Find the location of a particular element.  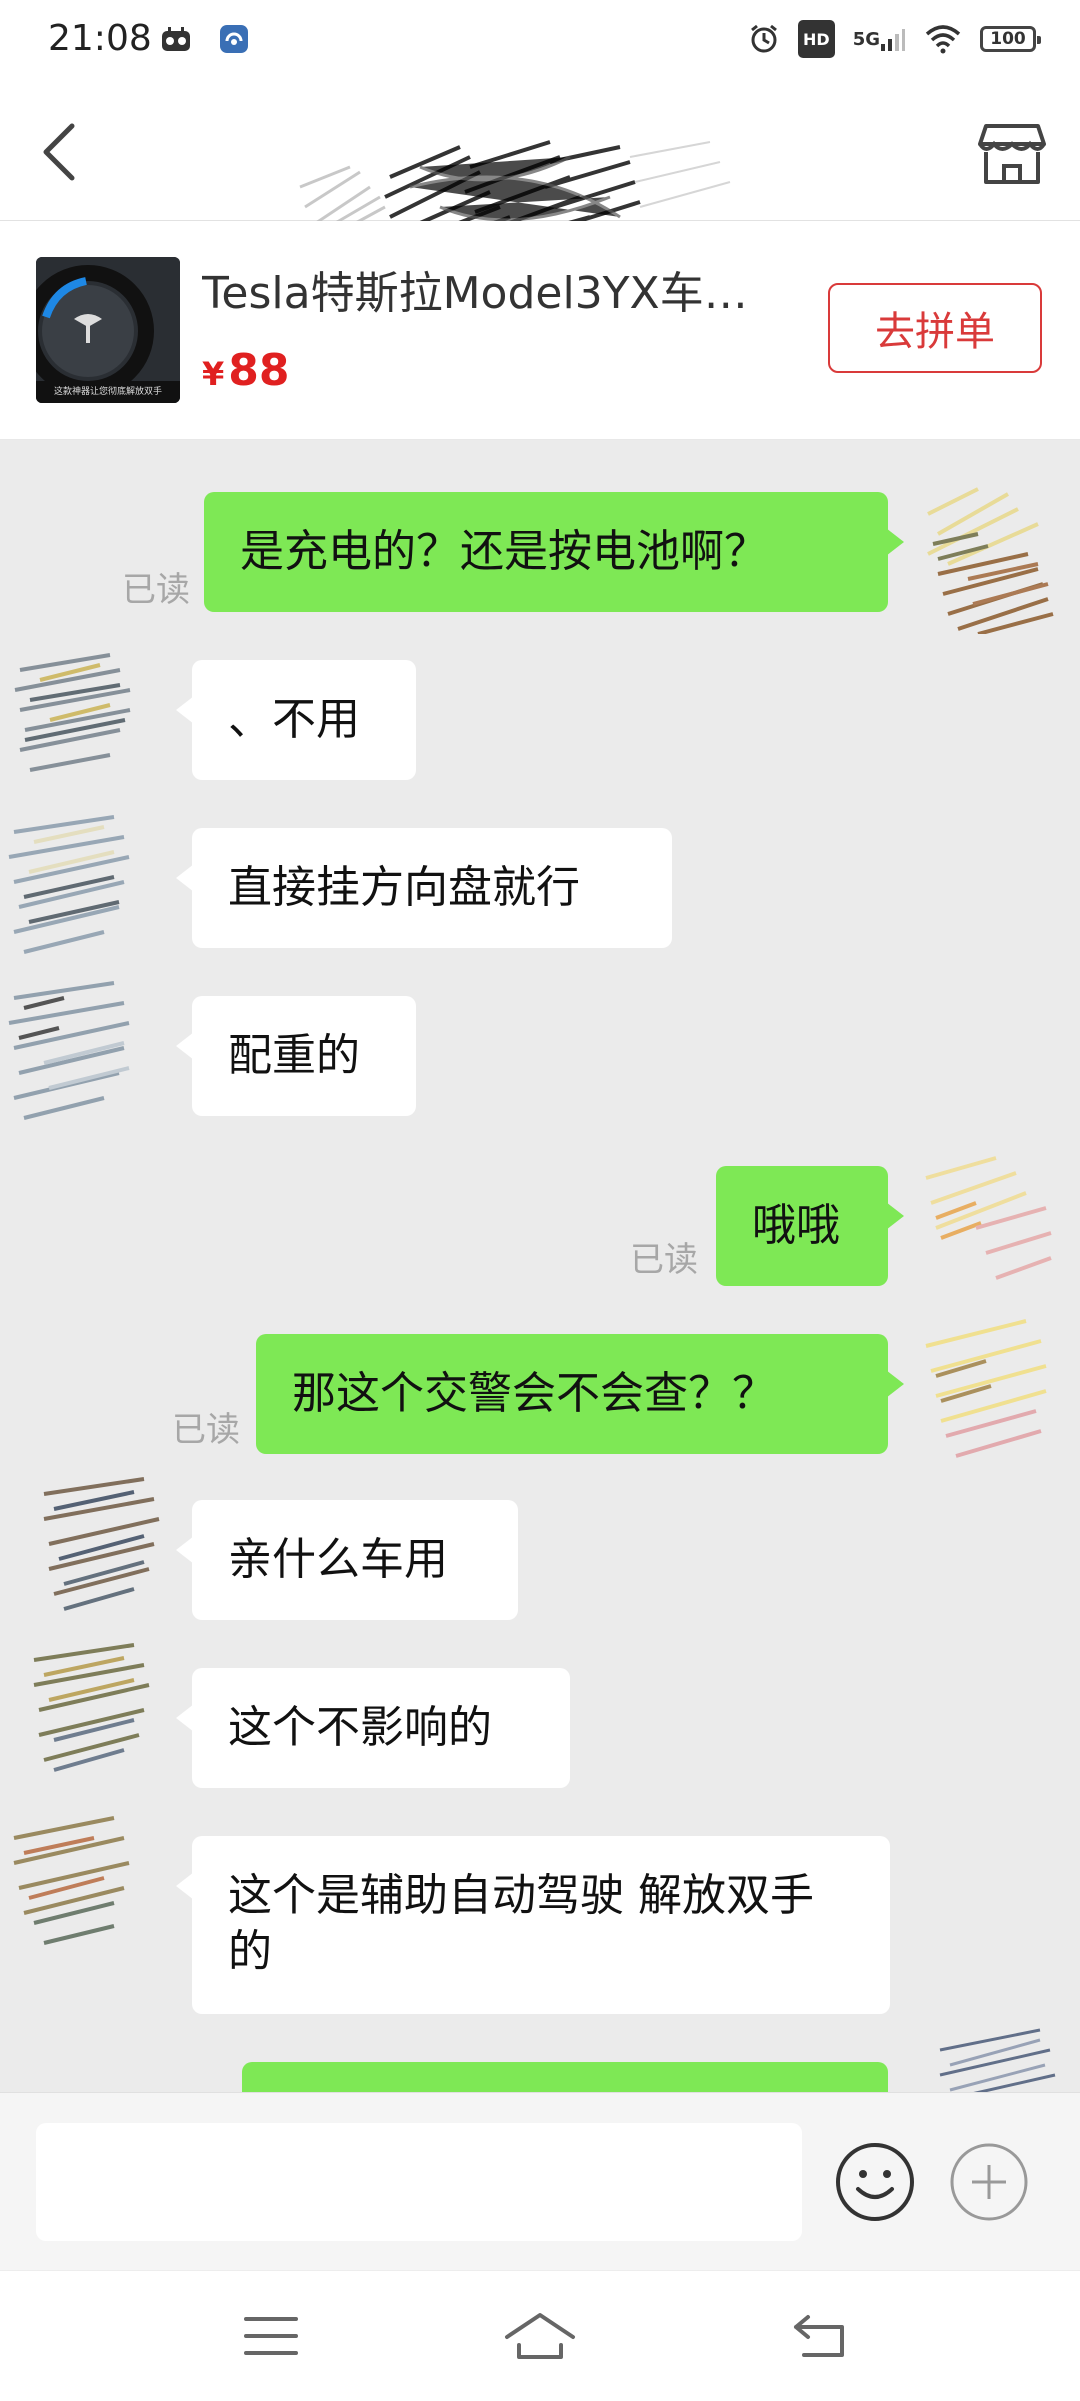

product-card: 这款神器让您彻底解放双手 Tesla特斯拉Model3YX车… ¥88 去拼单 is located at coordinates (540, 330).